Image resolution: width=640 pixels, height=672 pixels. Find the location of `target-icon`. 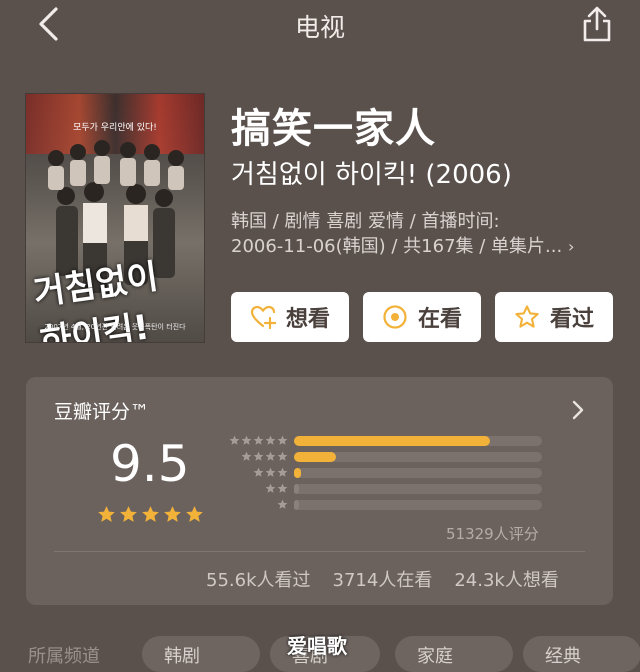

target-icon is located at coordinates (395, 317).